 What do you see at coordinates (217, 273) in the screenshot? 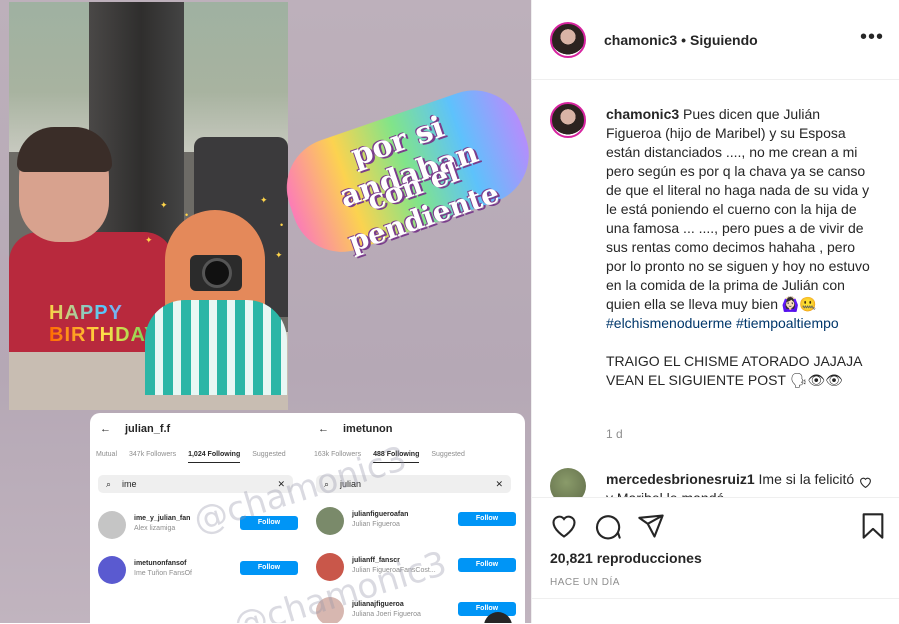
I see `camera-lens` at bounding box center [217, 273].